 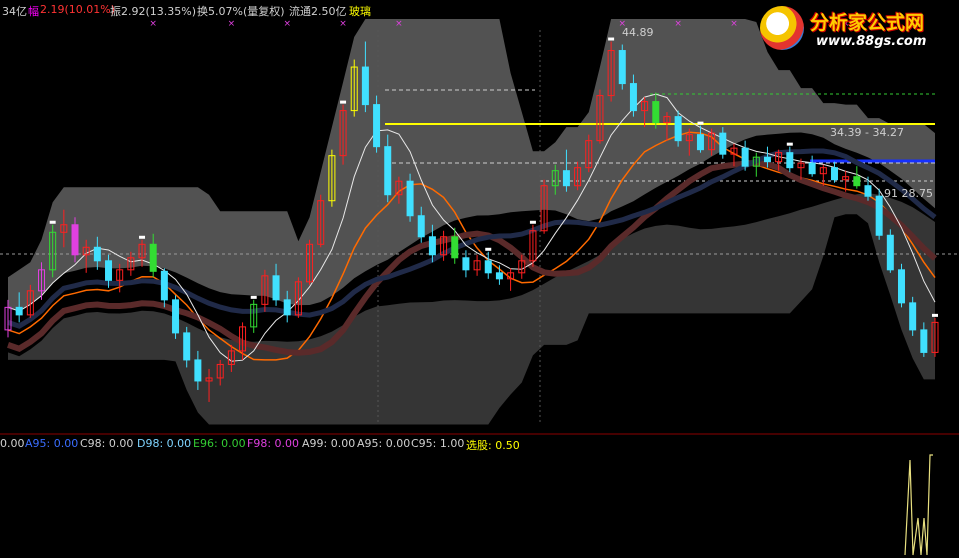 I want to click on price-label-range: 34.39 - 34.27, so click(x=867, y=132).